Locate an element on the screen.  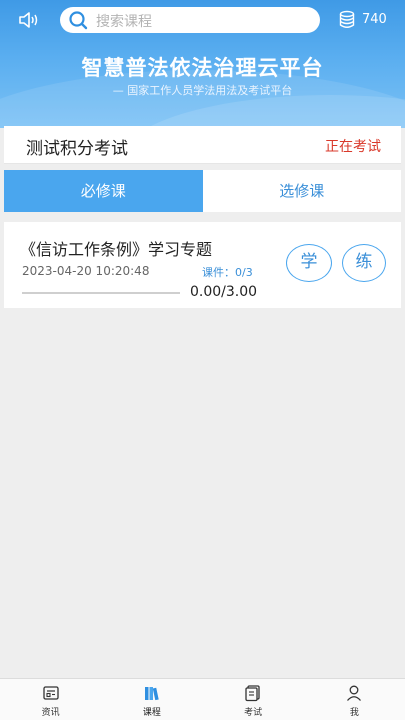
coin-stack-icon is located at coordinates (347, 19).